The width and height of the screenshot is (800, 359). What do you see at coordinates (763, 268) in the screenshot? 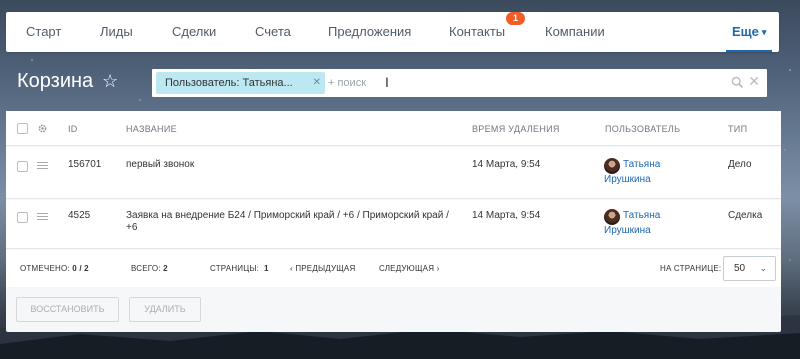
I see `chevron-down-icon: ⌄` at bounding box center [763, 268].